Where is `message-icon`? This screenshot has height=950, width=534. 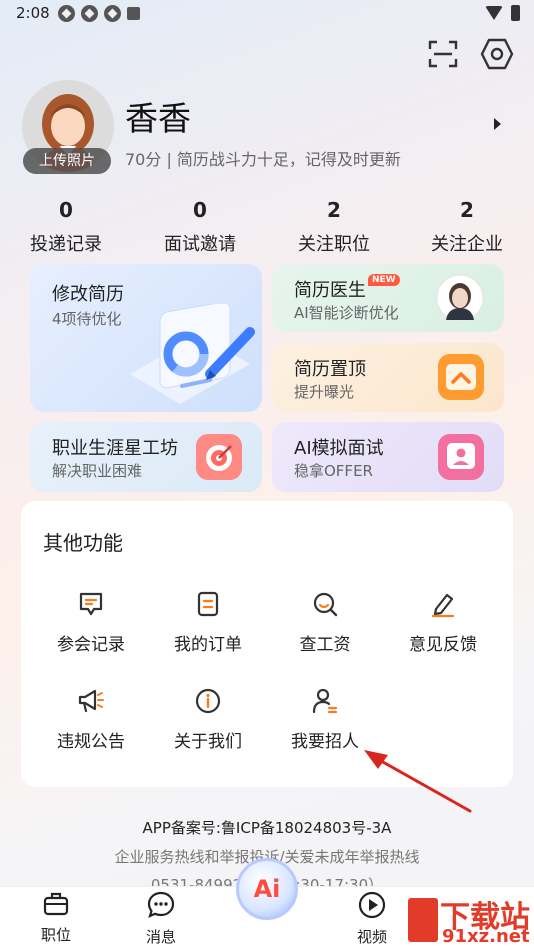
message-icon is located at coordinates (161, 904).